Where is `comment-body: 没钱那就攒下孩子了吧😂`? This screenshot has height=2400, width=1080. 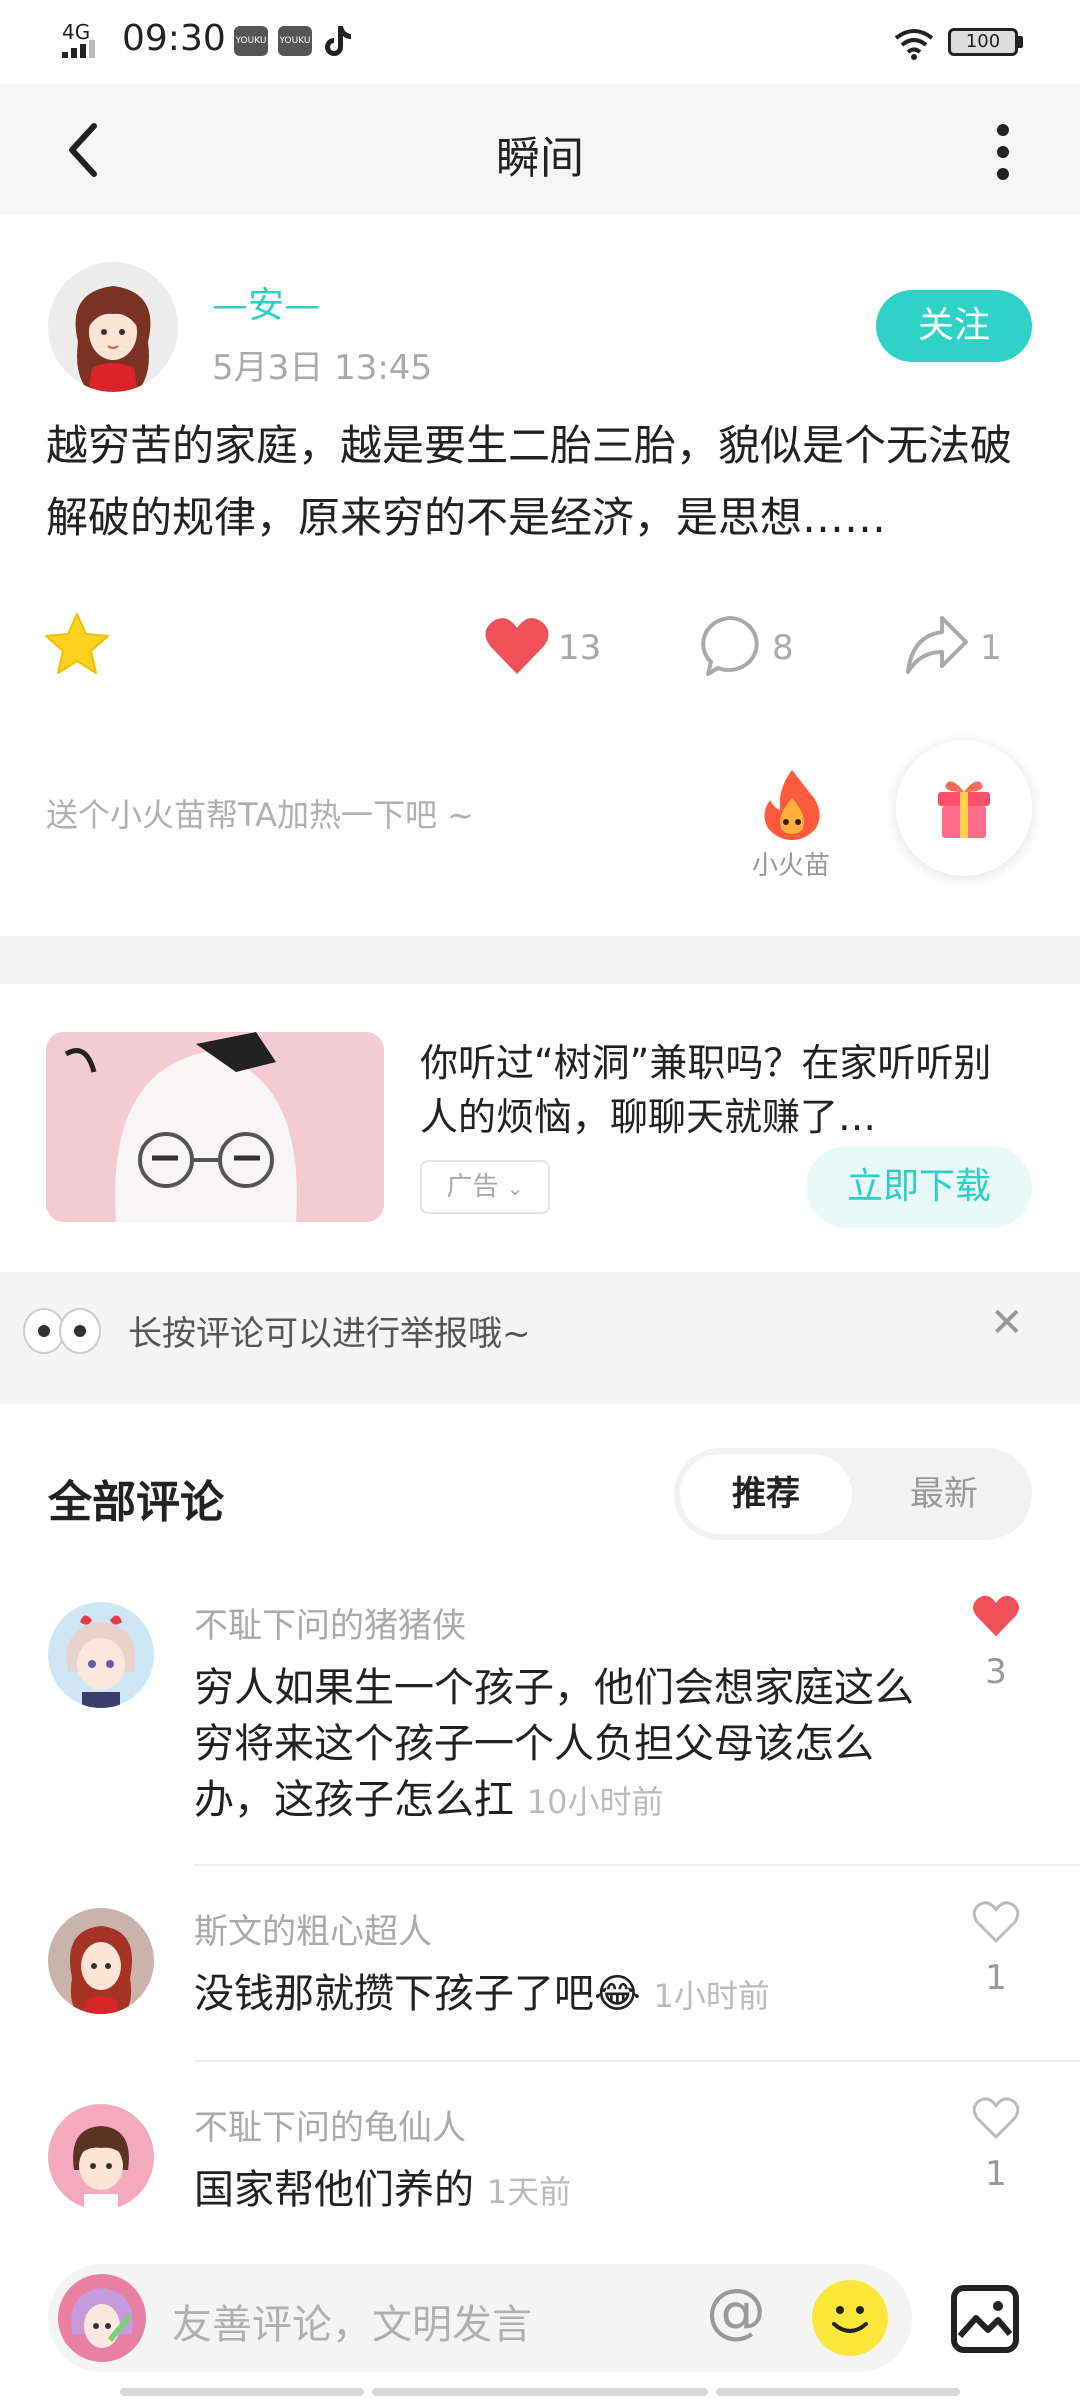
comment-body: 没钱那就攒下孩子了吧😂 is located at coordinates (417, 1994).